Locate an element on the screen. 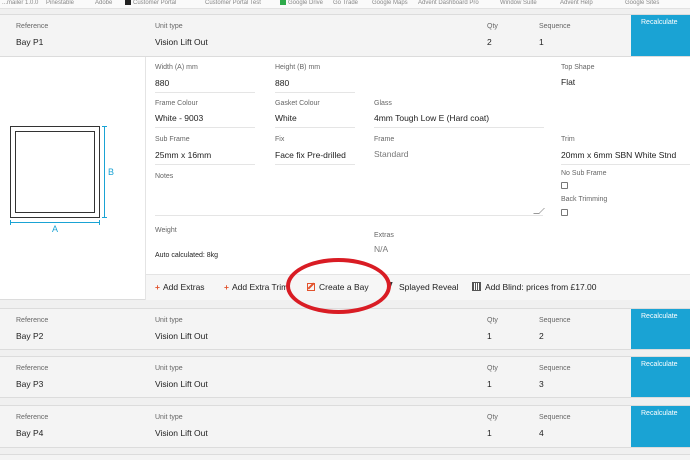 This screenshot has height=460, width=690. height-input: 880 is located at coordinates (315, 85).